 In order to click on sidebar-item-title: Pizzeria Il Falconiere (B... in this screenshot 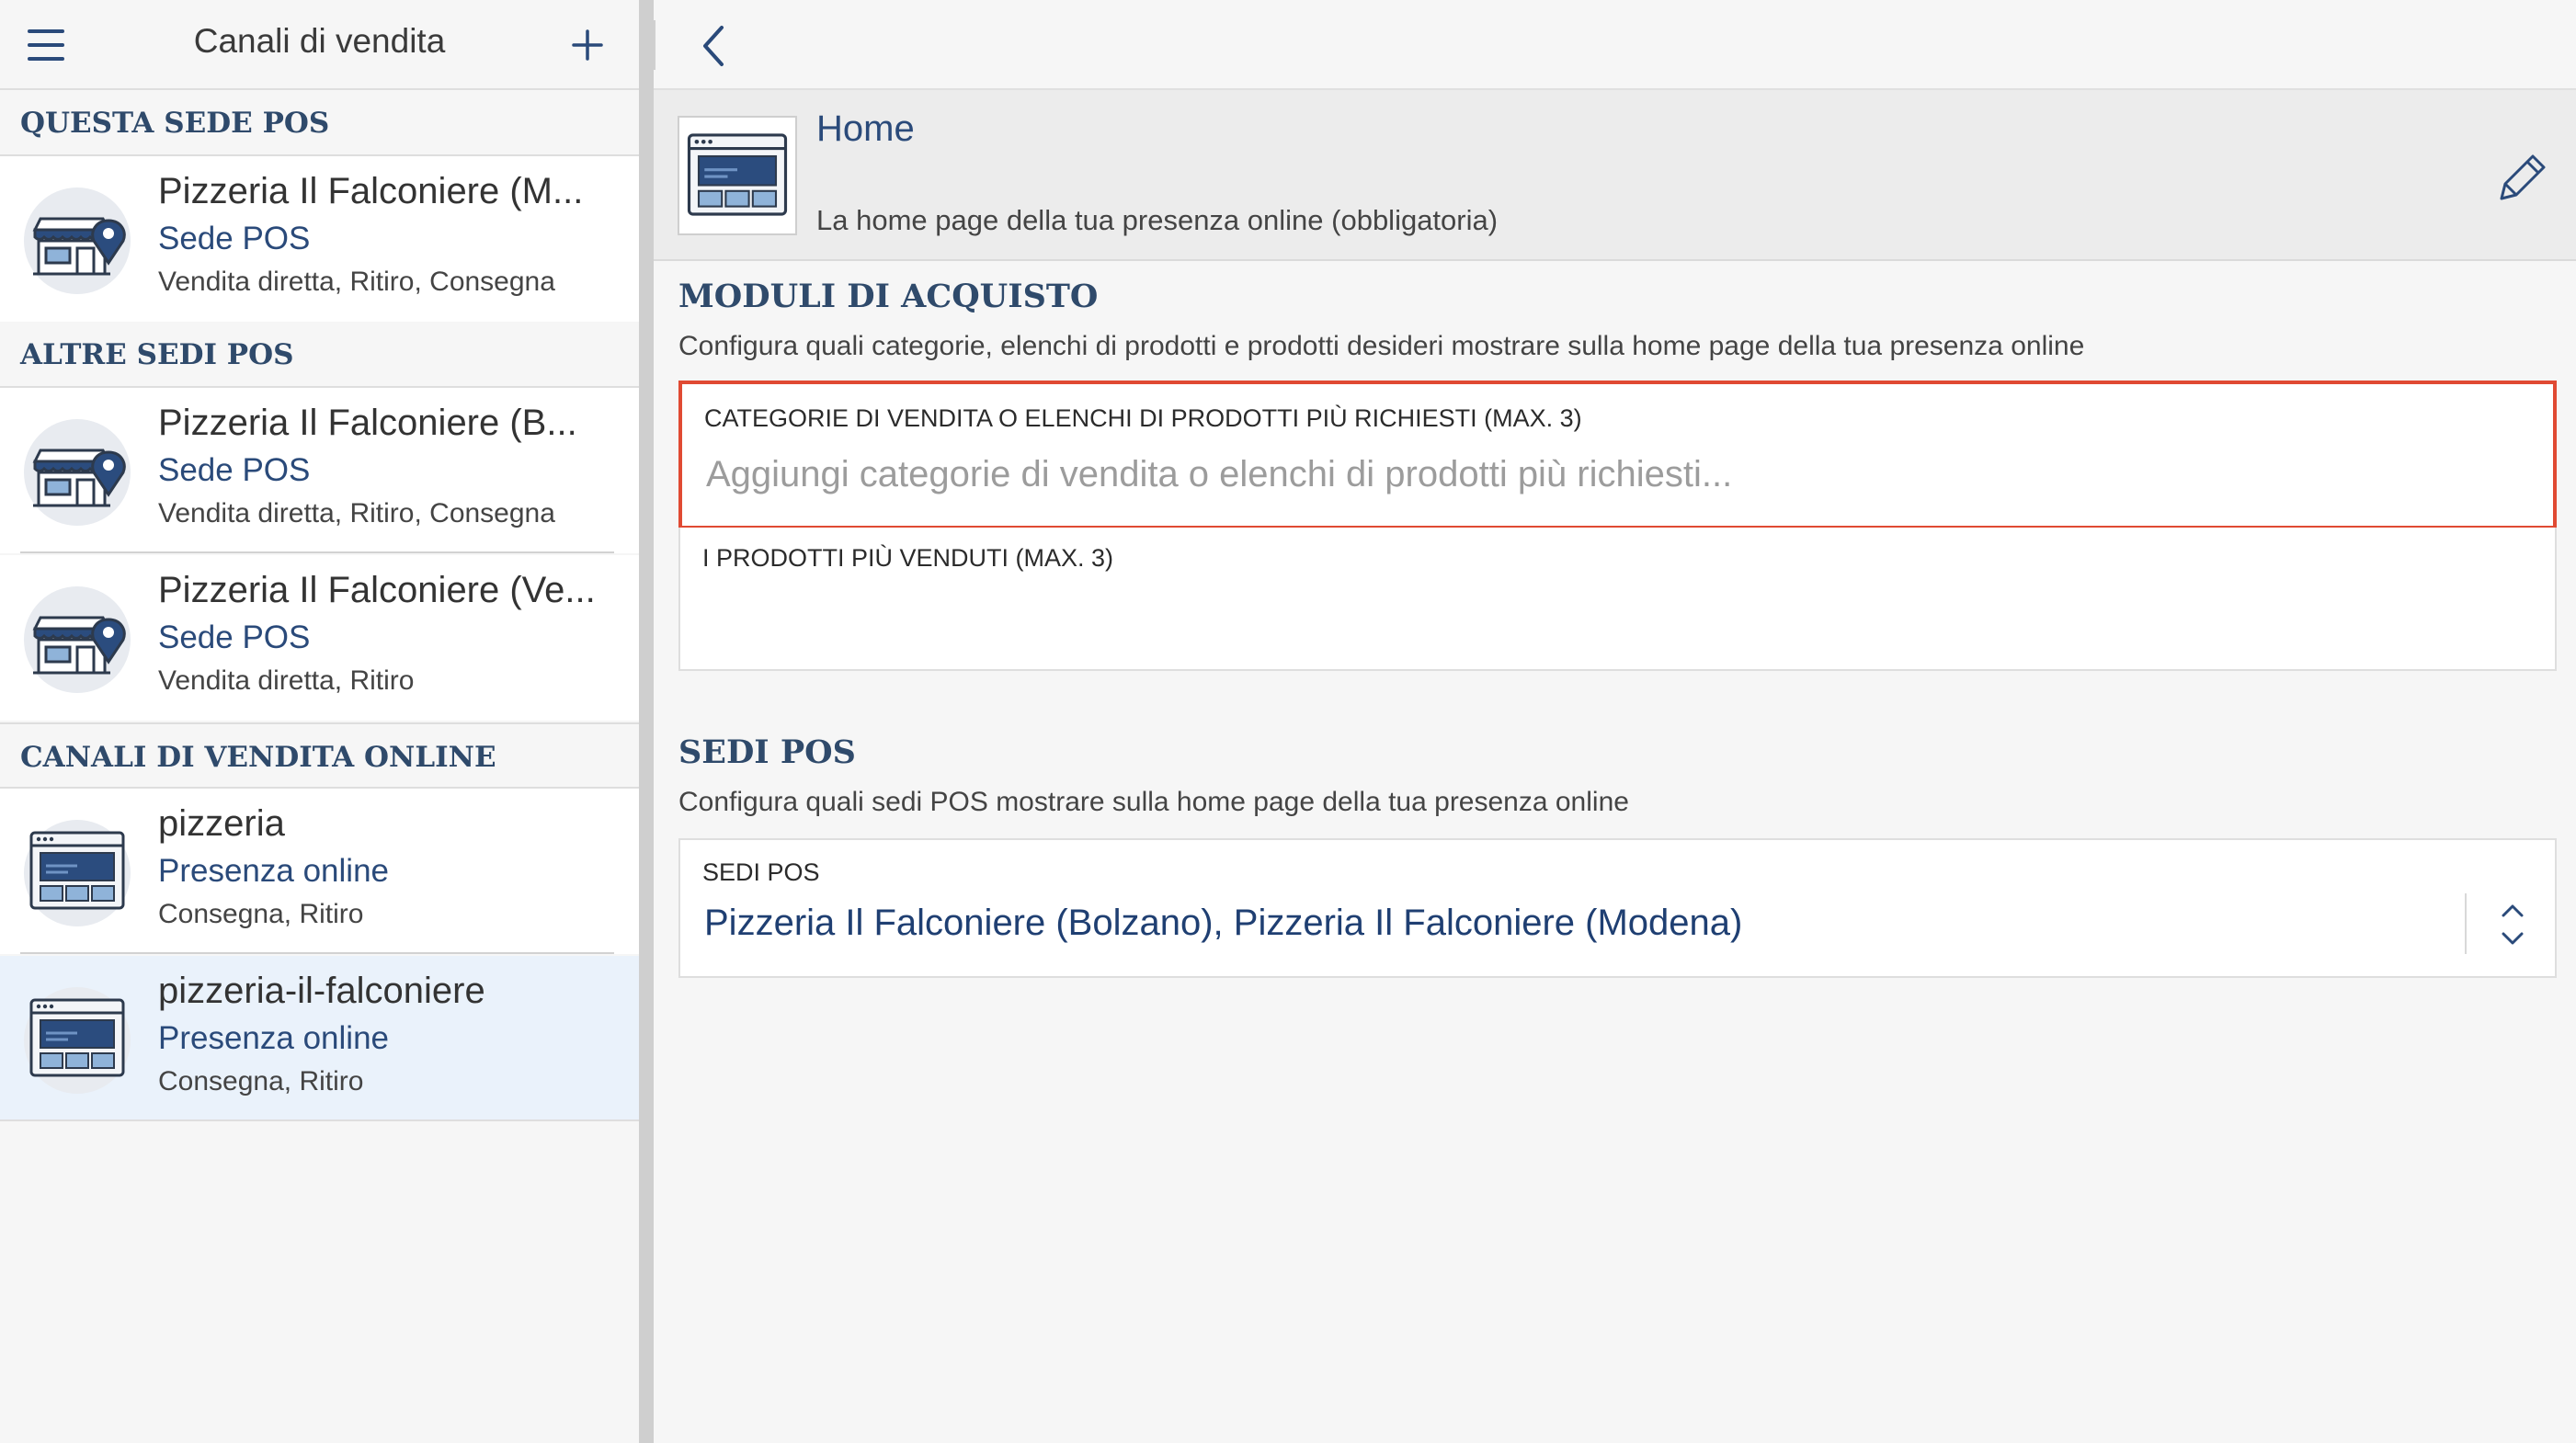, I will do `click(367, 423)`.